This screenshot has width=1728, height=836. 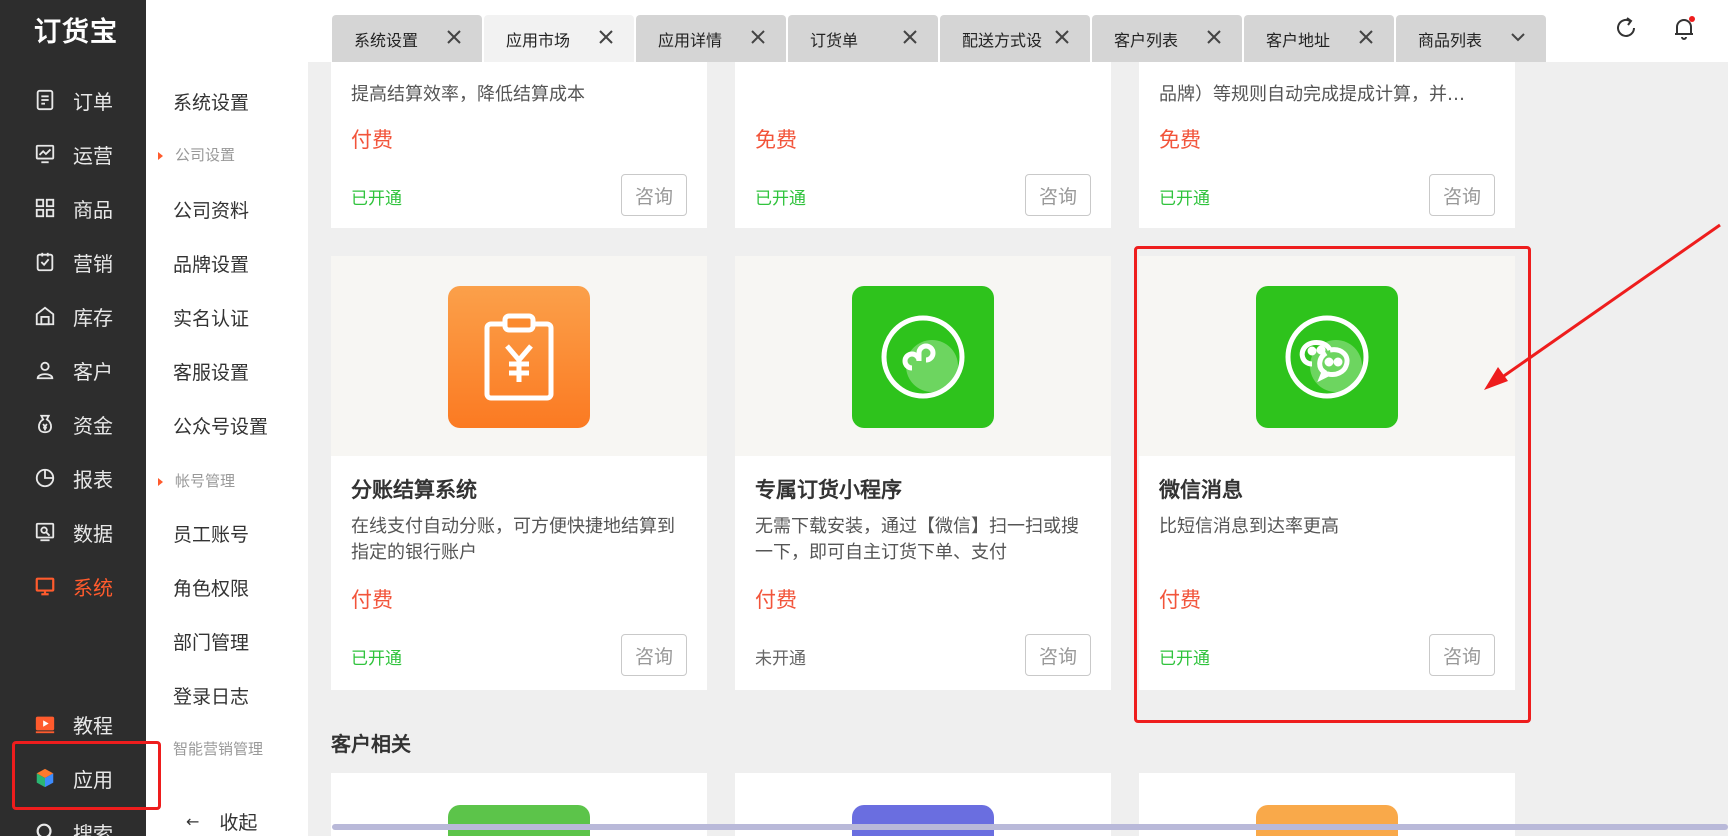 What do you see at coordinates (386, 40) in the screenshot?
I see `tab-label: 系统设置` at bounding box center [386, 40].